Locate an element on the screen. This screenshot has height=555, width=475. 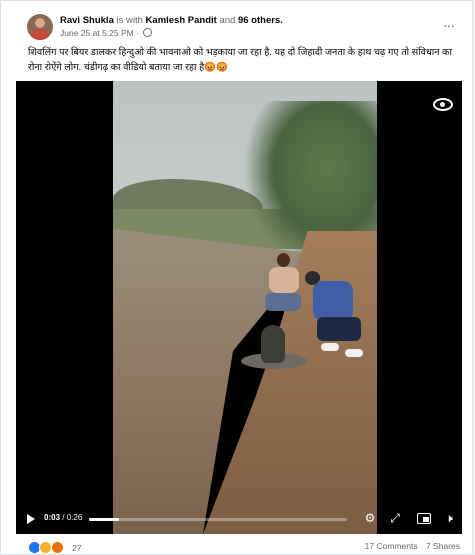
post-meta: June 25 at 5:25 PM · is located at coordinates (106, 33).